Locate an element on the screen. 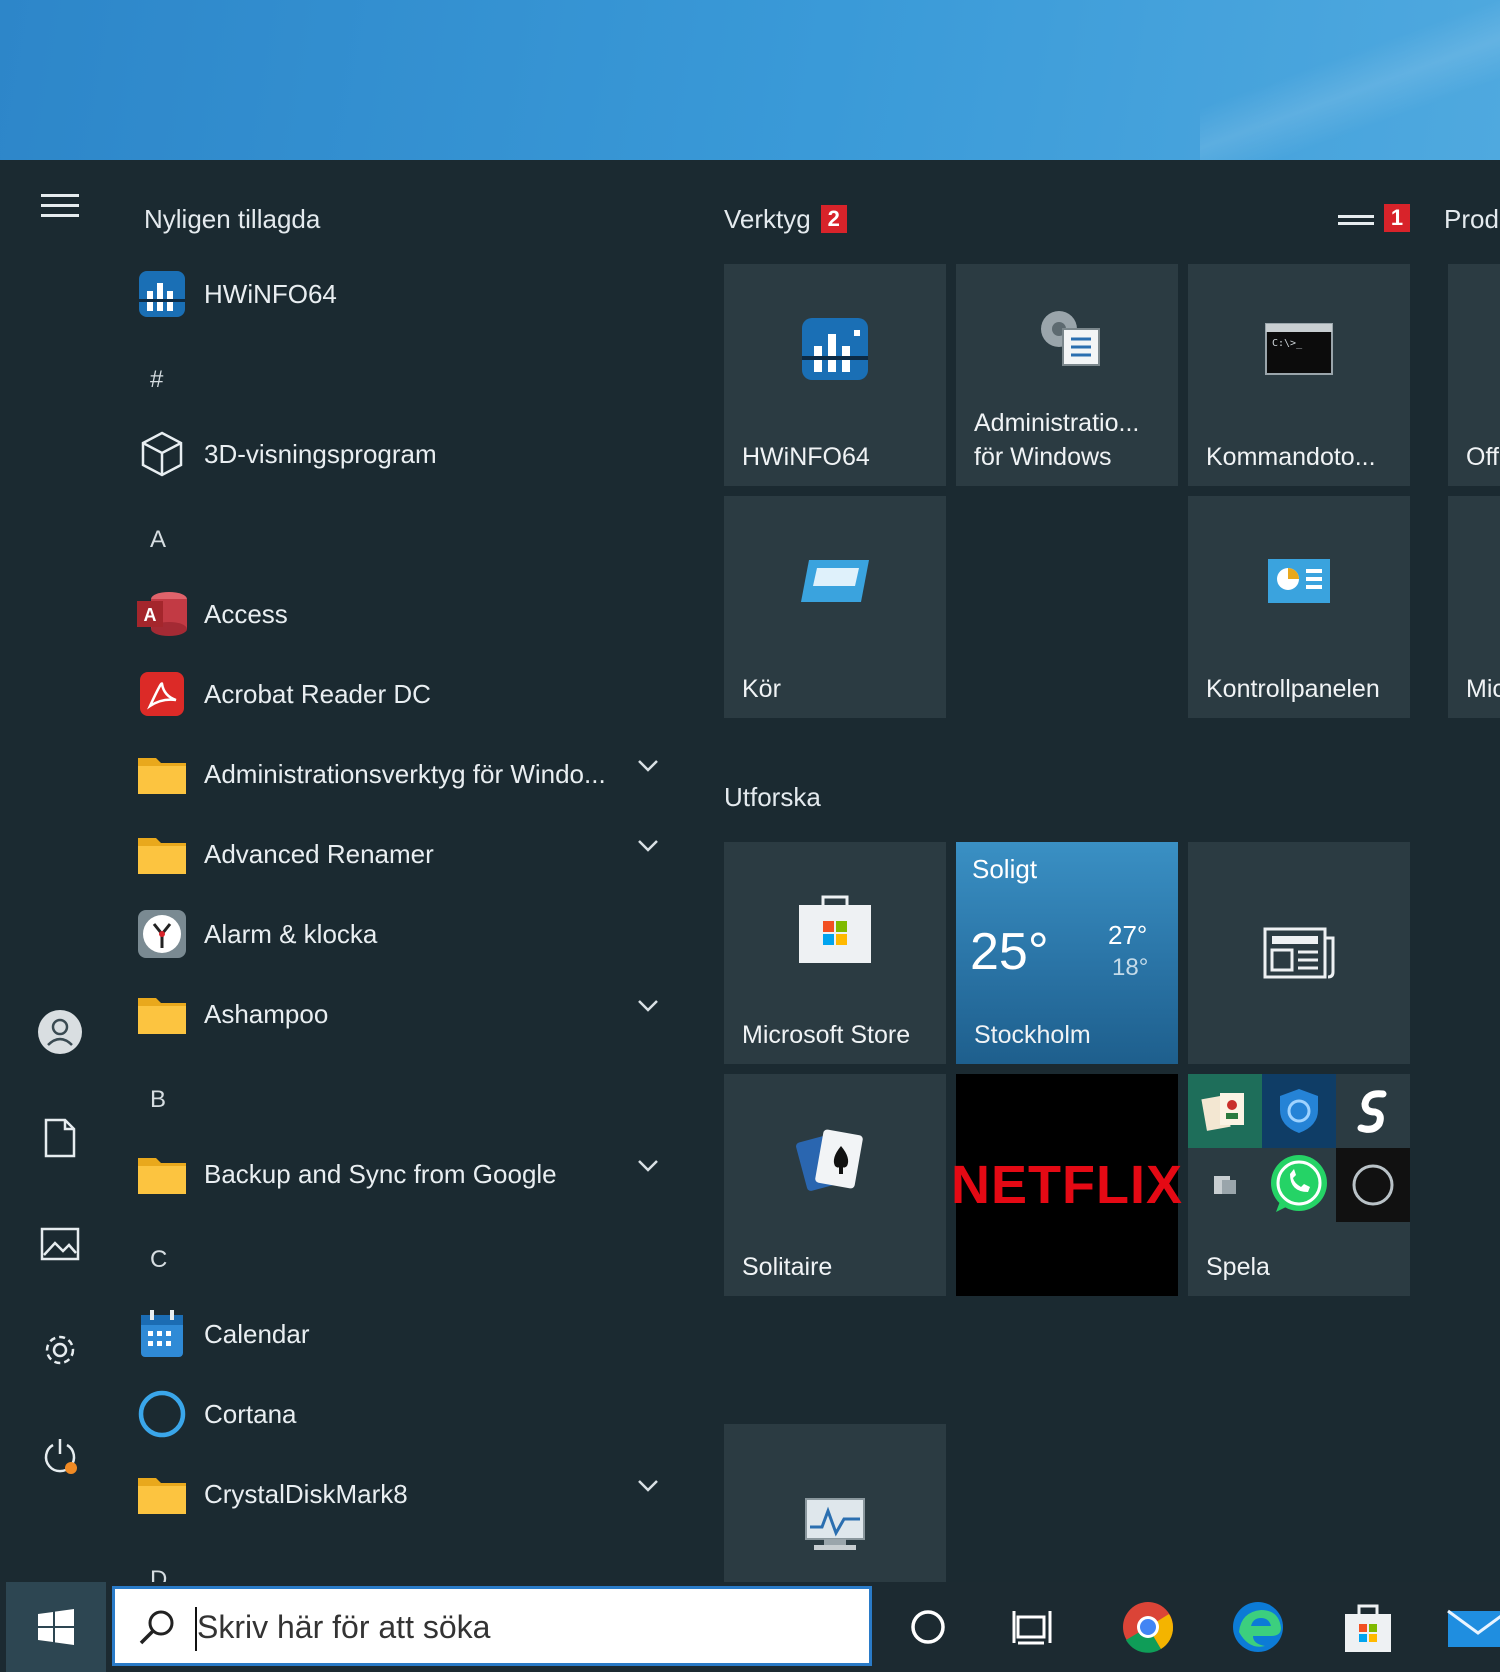 This screenshot has width=1500, height=1672. folder-advanced-renamer: Advanced Renamer is located at coordinates (409, 854).